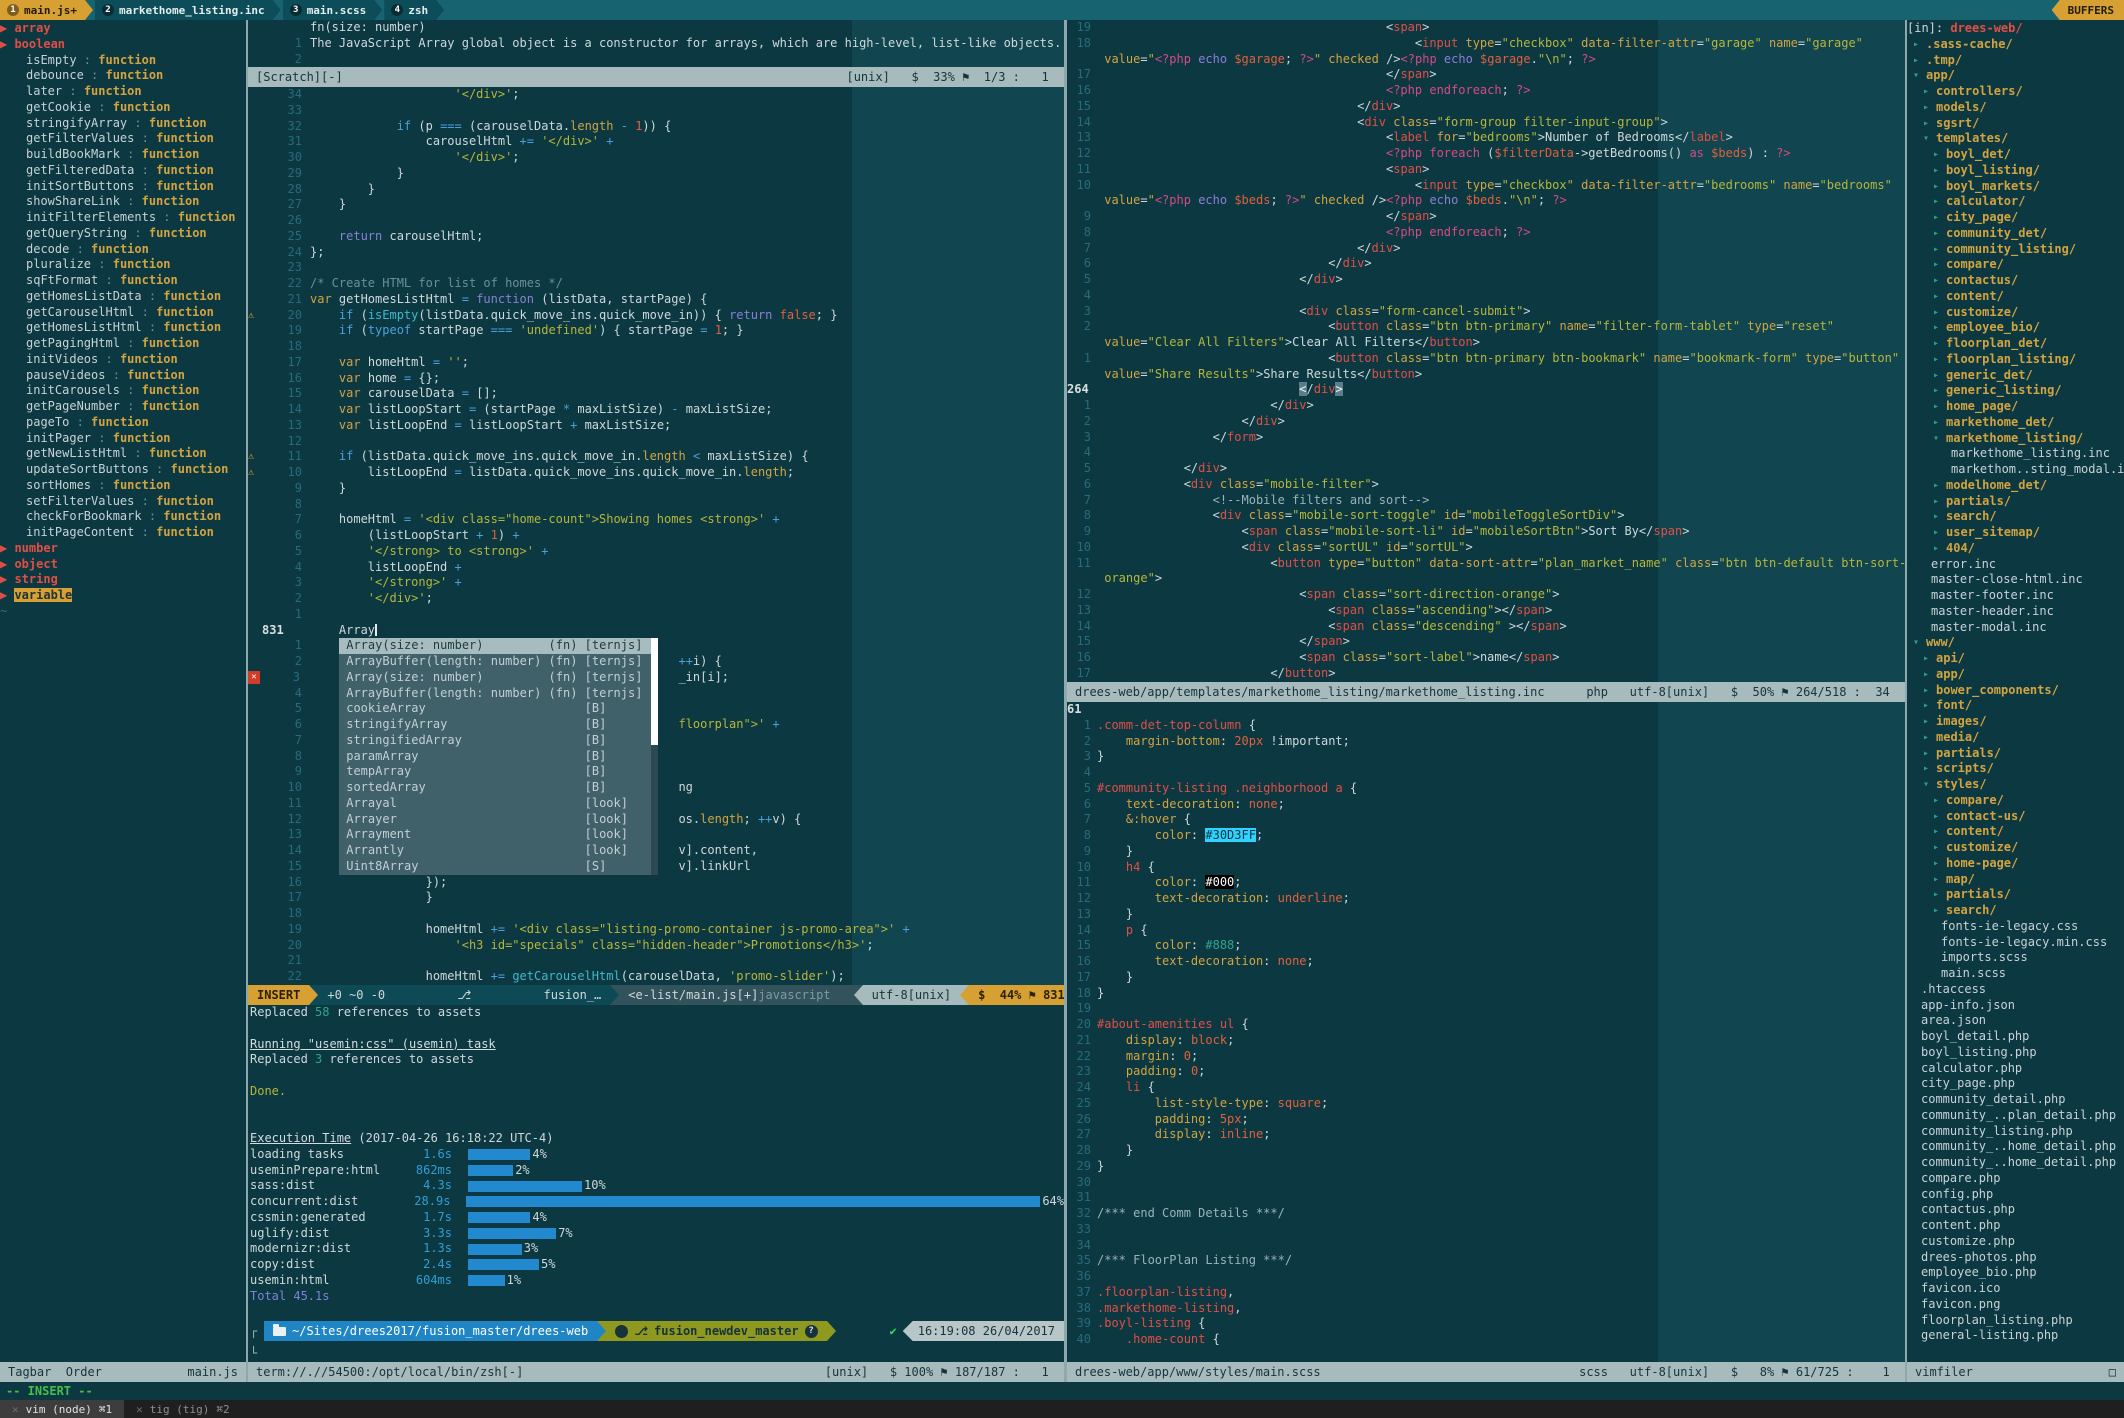 The image size is (2124, 1418). What do you see at coordinates (498, 867) in the screenshot?
I see `completion-item: Uint8Array [S]` at bounding box center [498, 867].